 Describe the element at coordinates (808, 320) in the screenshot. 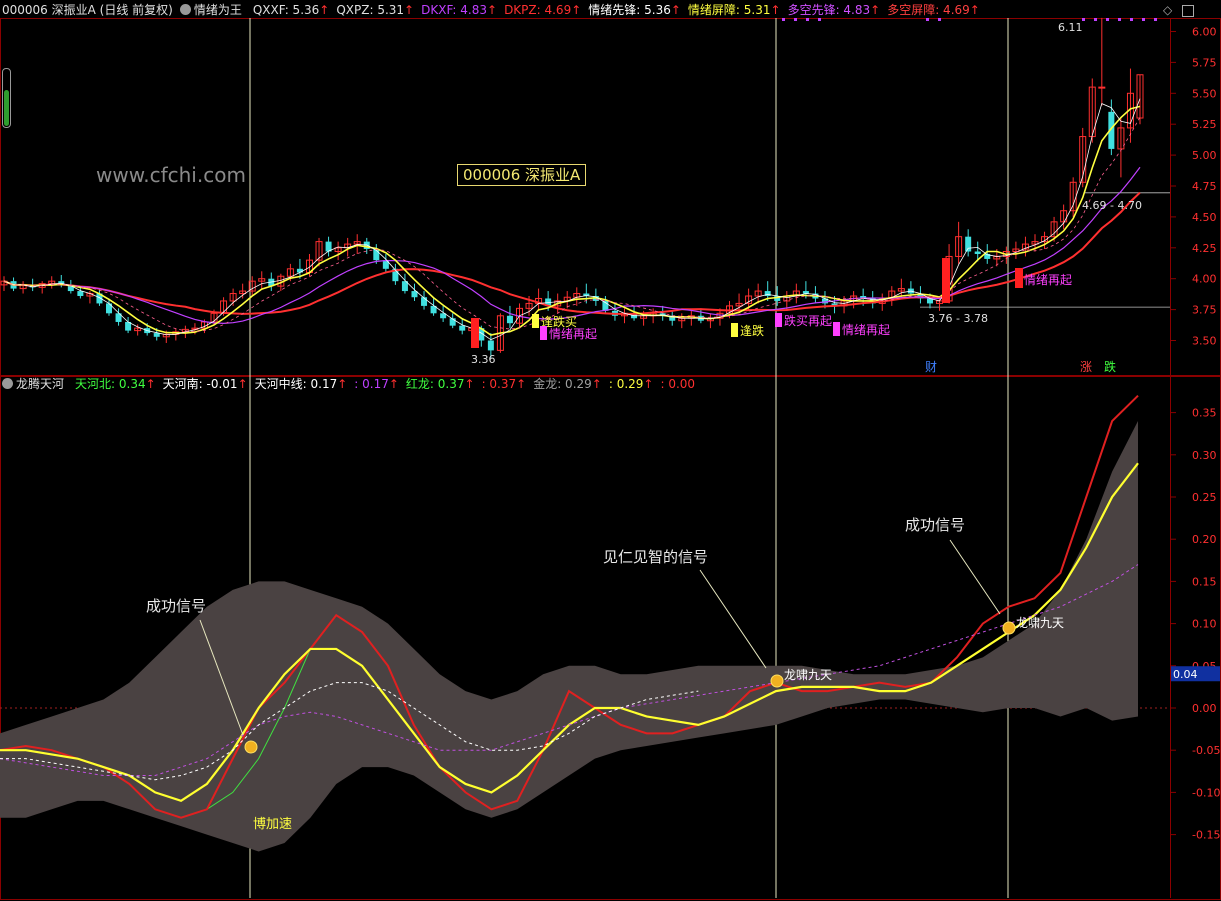

I see `signal-label: 跌买再起` at that location.